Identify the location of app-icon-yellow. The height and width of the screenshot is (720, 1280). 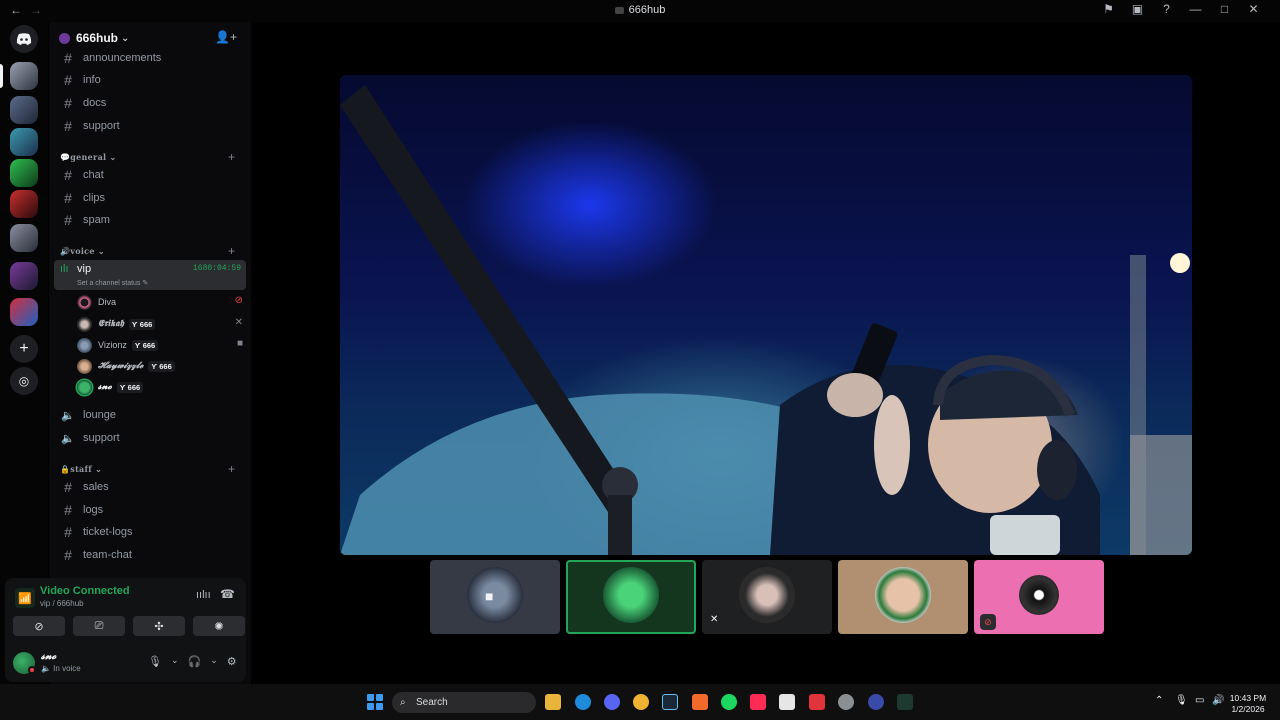
(641, 702).